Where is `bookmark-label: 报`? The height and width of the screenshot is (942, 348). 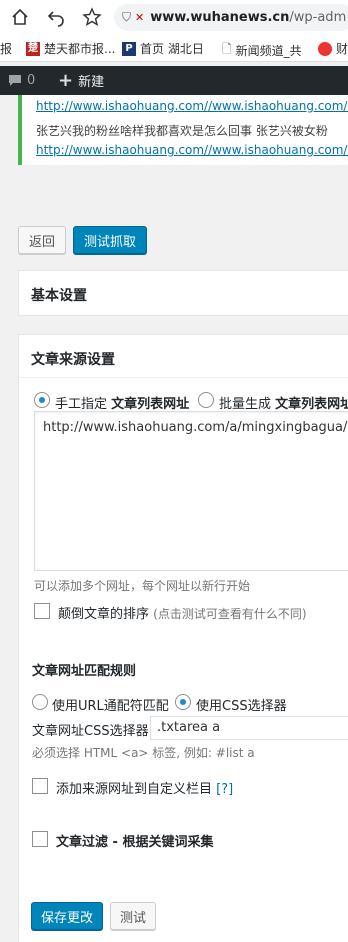 bookmark-label: 报 is located at coordinates (6, 49).